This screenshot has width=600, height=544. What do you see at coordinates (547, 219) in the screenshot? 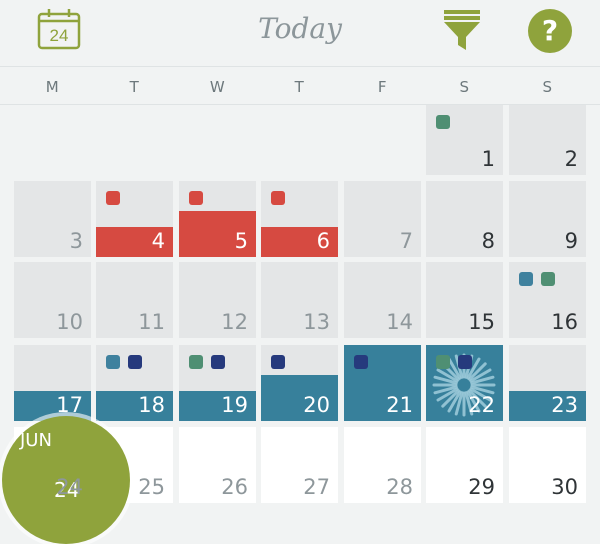
I see `day-cell: 9` at bounding box center [547, 219].